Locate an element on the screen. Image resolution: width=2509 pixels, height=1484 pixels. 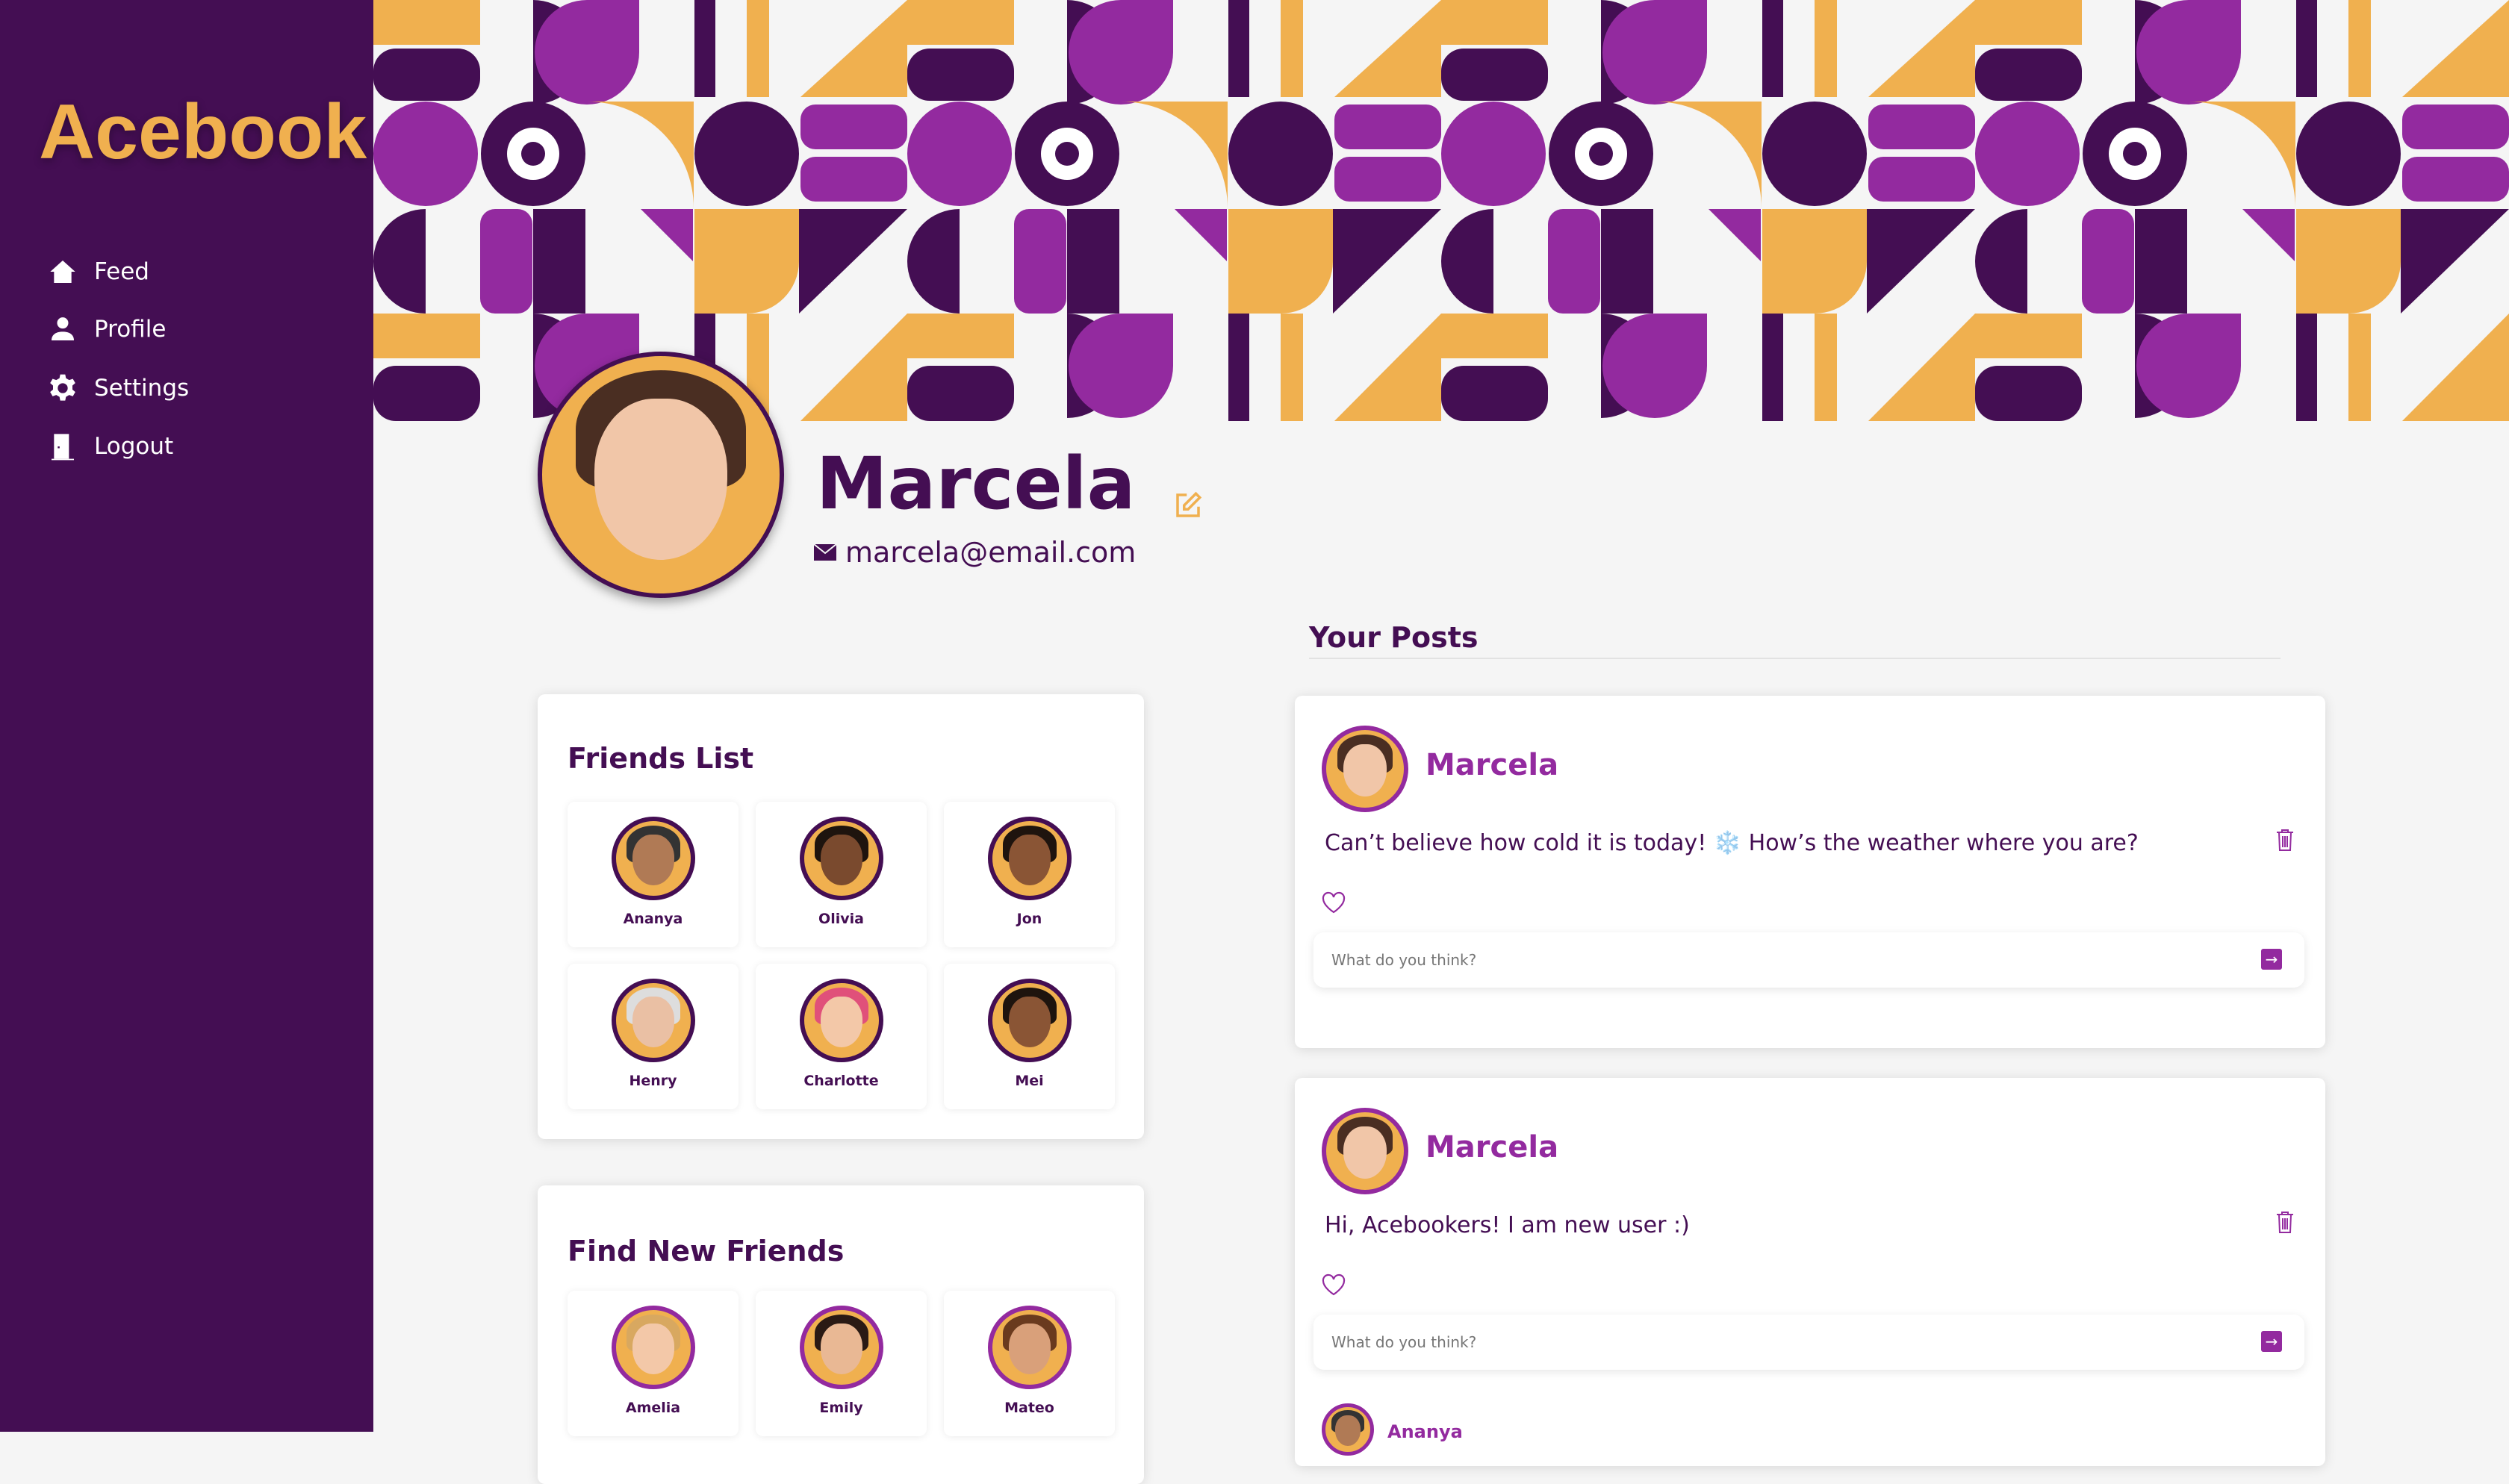
find-friends-grid: Amelia Emily Mateo is located at coordinates (841, 1363).